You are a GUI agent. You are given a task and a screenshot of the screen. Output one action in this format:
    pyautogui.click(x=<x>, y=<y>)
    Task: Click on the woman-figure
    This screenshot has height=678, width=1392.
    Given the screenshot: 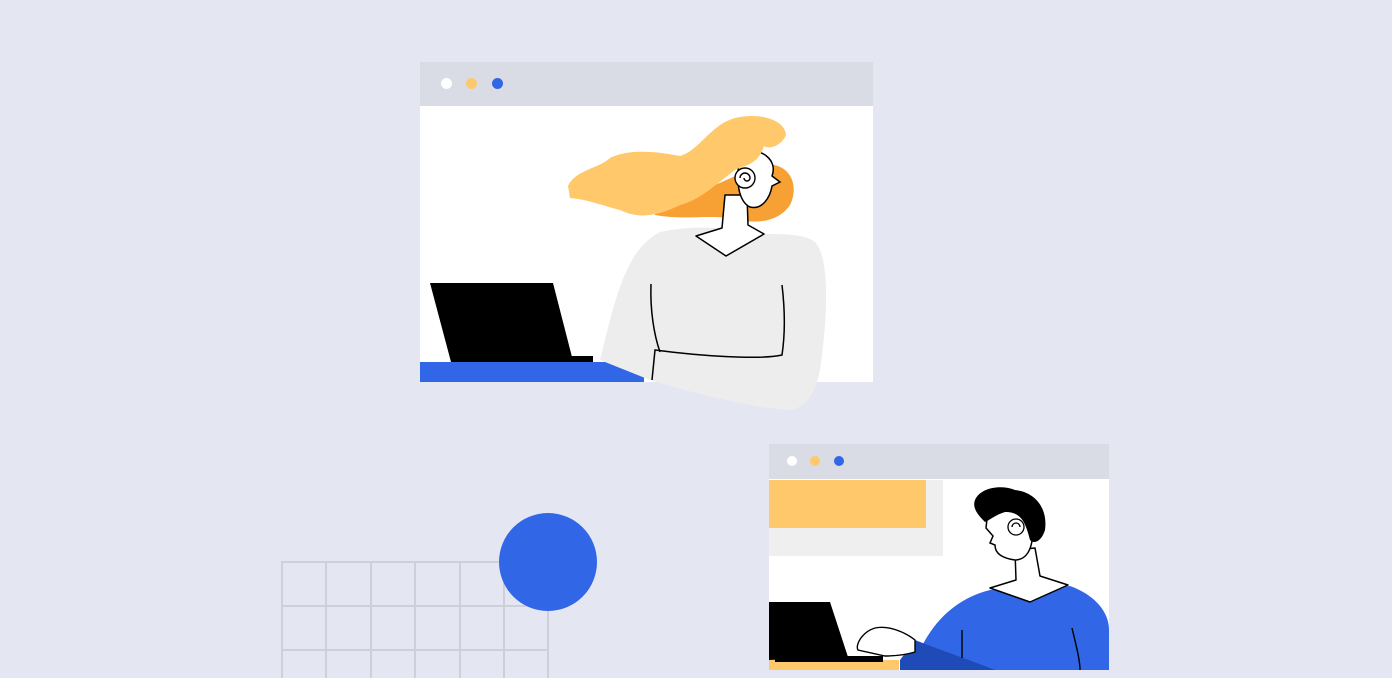 What is the action you would take?
    pyautogui.click(x=697, y=262)
    